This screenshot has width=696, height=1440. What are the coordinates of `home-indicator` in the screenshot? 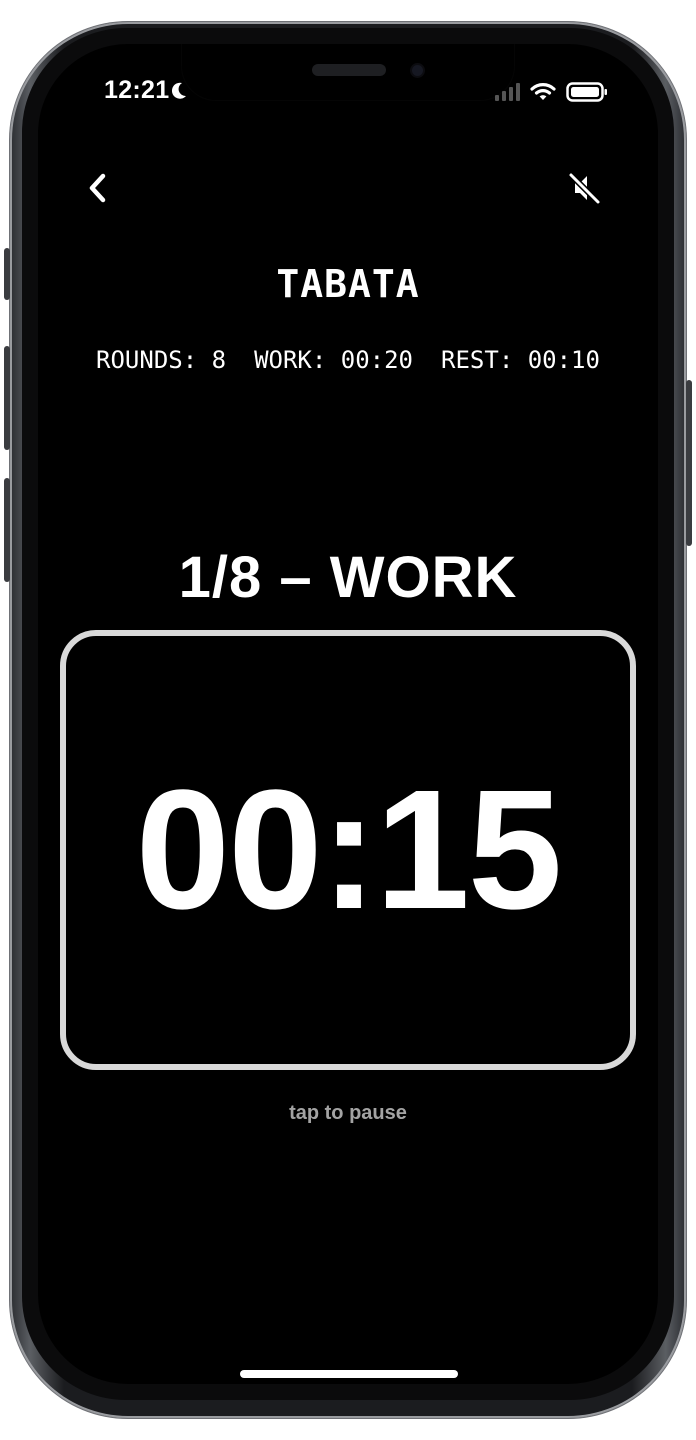 It's located at (349, 1374).